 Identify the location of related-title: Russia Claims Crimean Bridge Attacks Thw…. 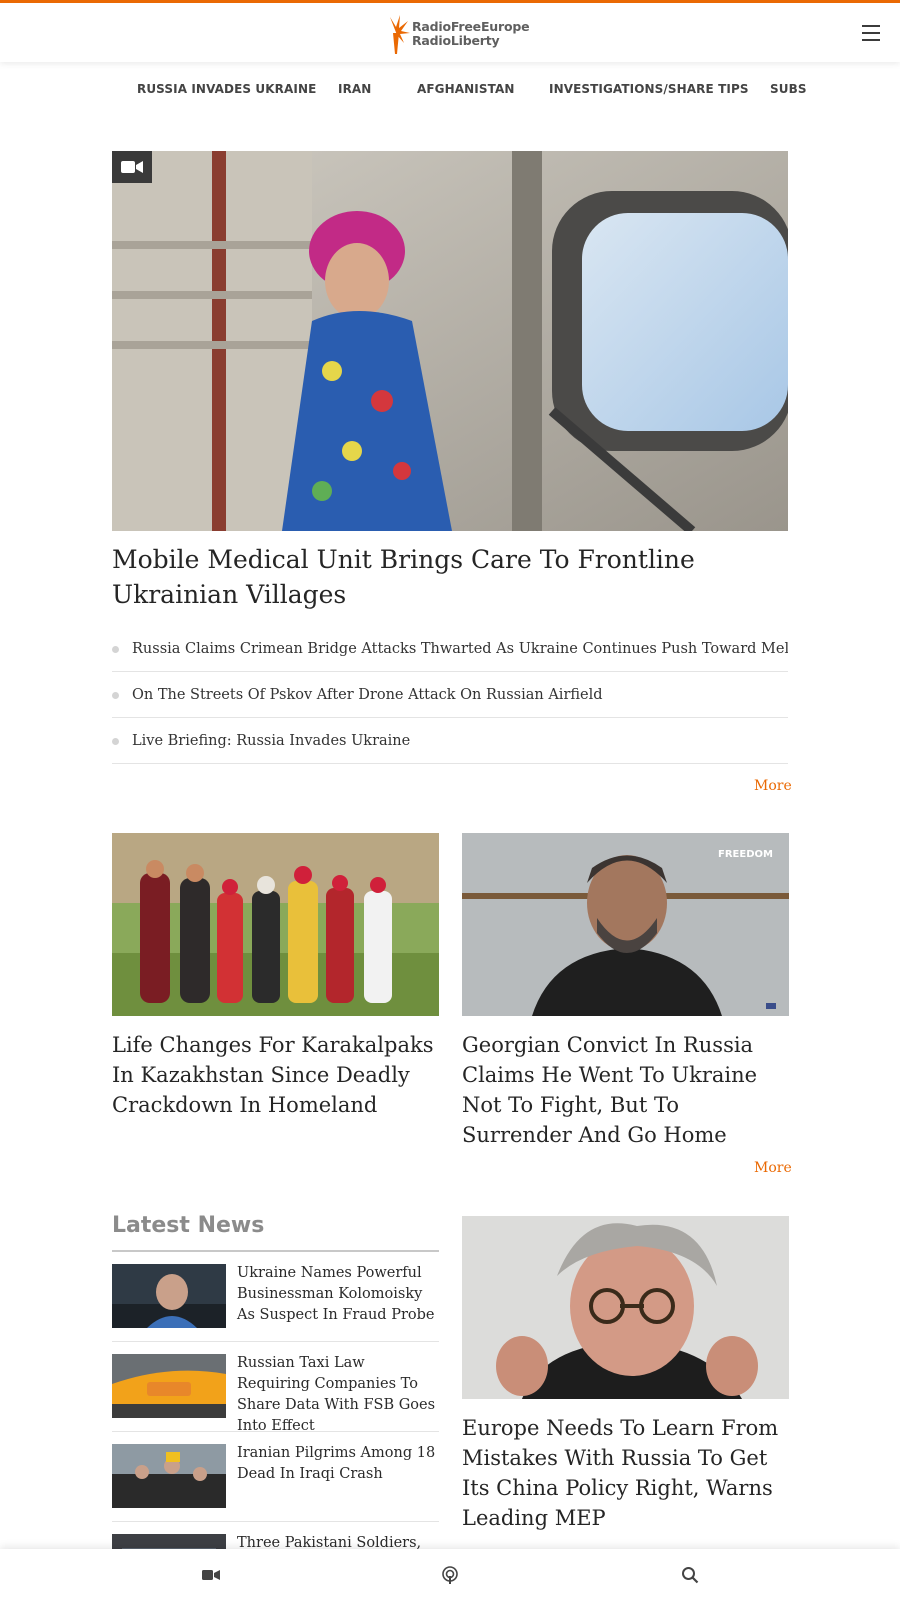
(460, 649).